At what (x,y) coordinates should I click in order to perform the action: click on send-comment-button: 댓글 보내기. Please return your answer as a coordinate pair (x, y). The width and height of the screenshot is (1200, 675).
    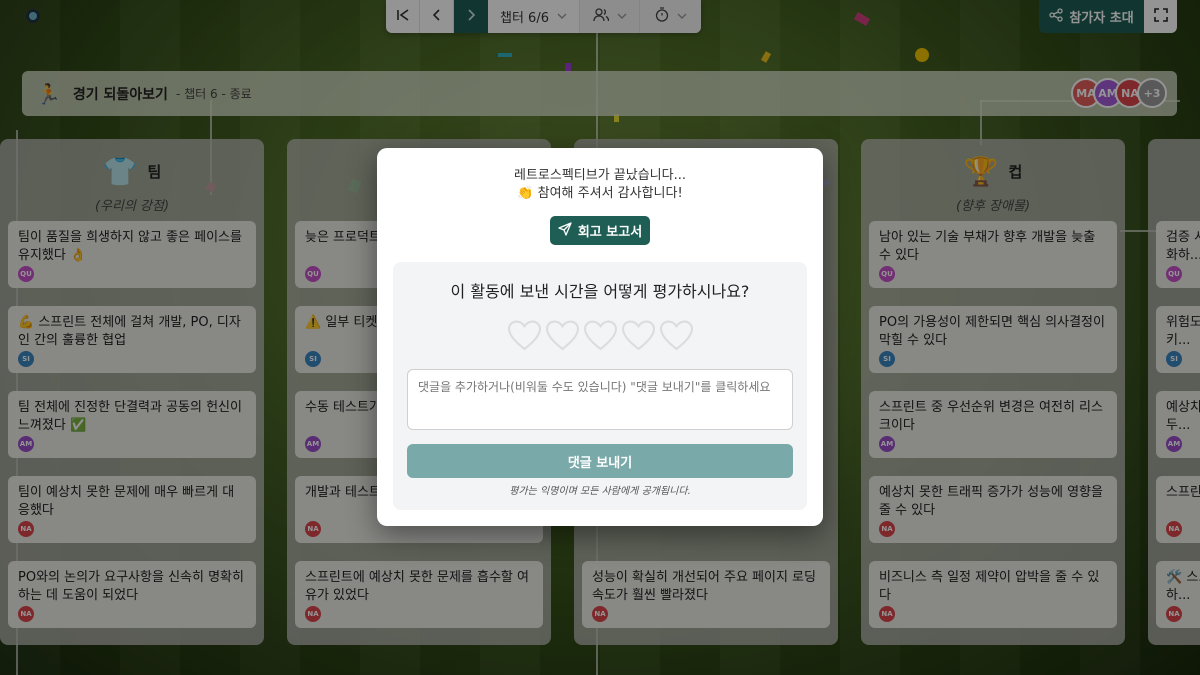
    Looking at the image, I should click on (600, 461).